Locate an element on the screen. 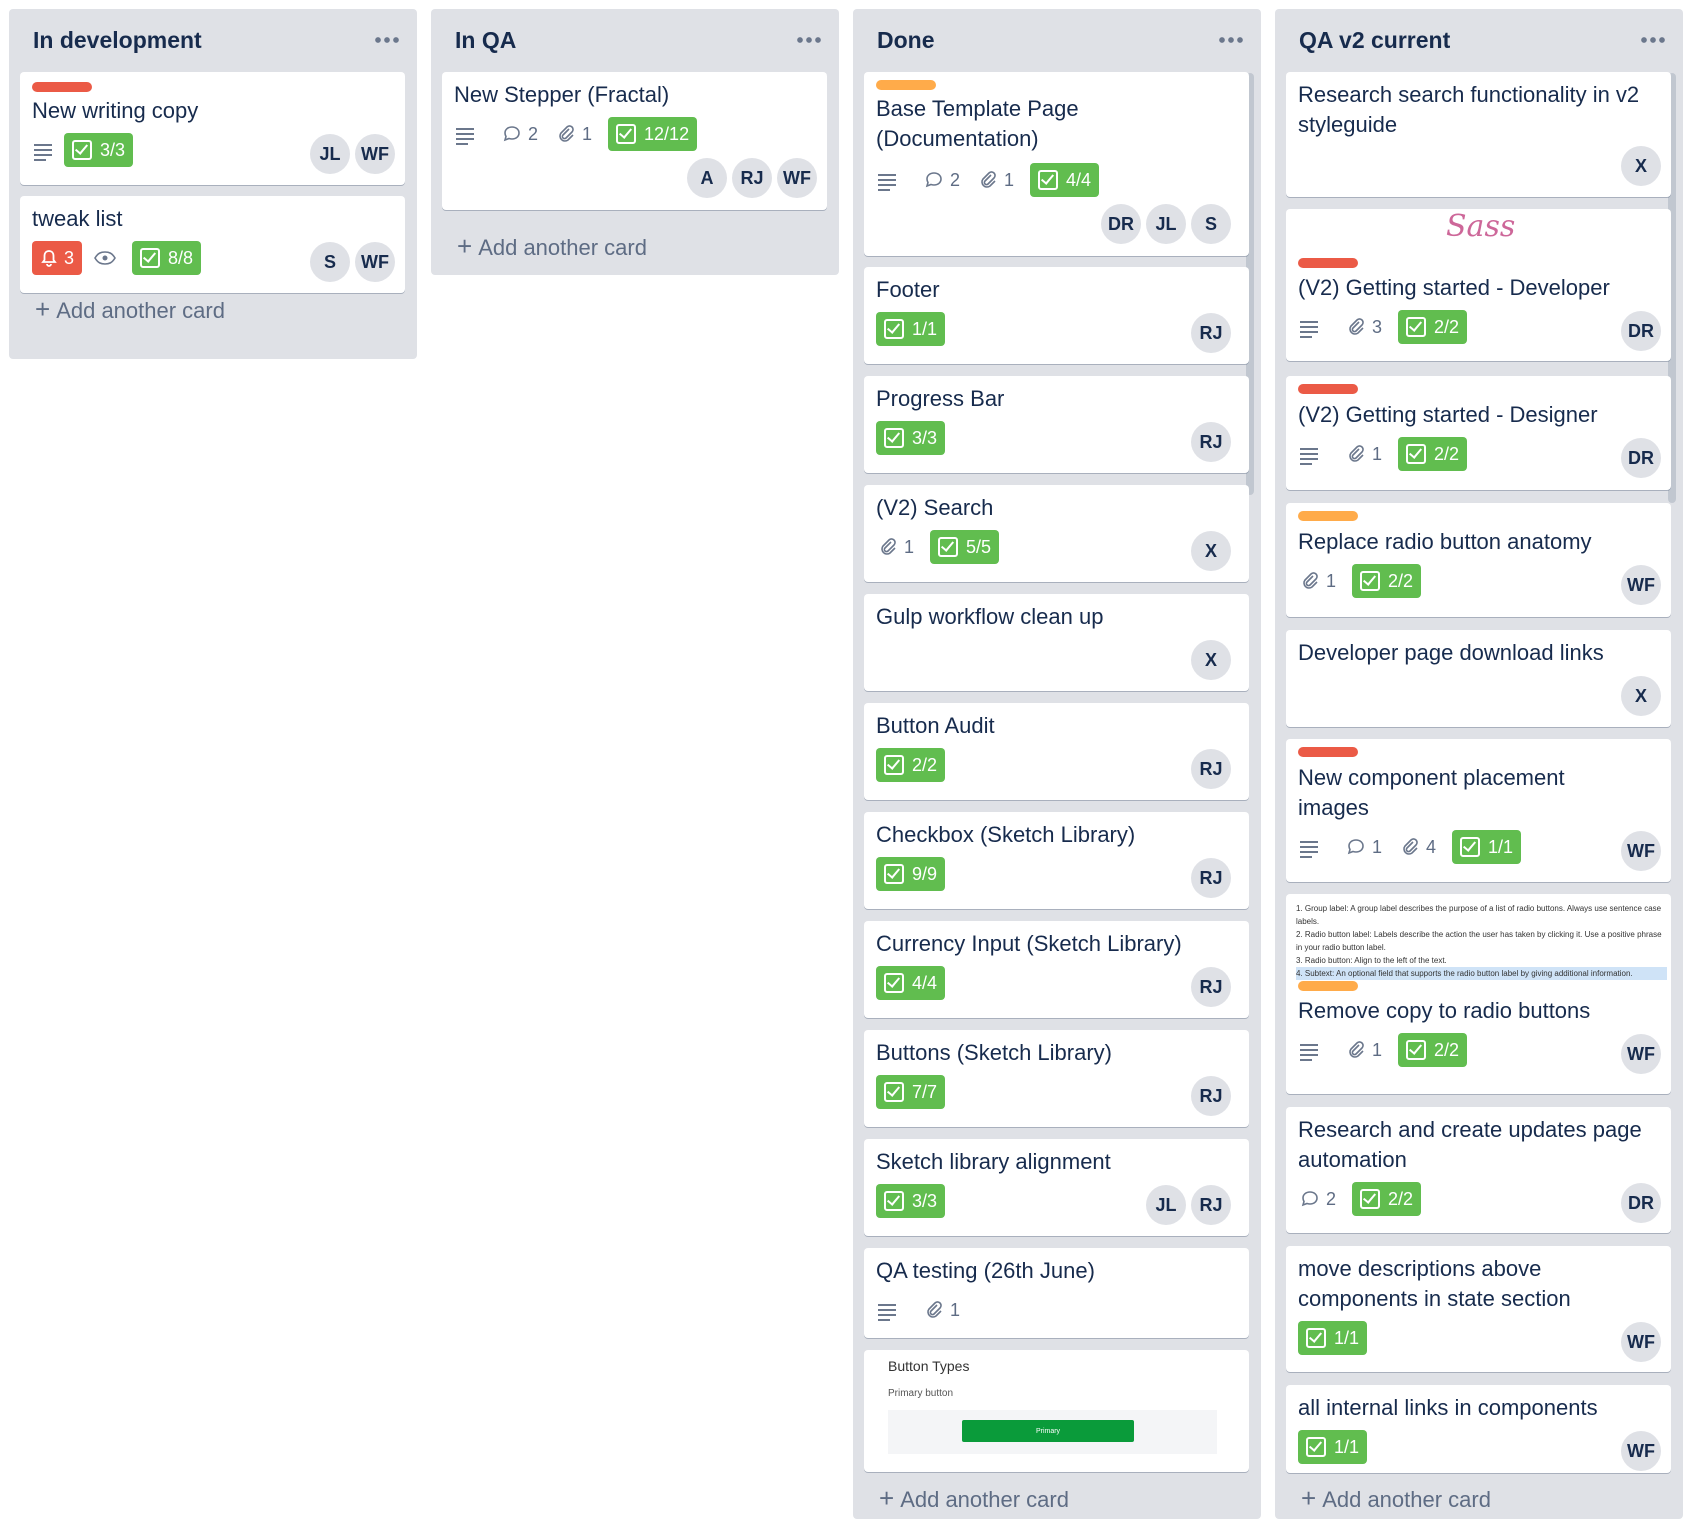  plus-icon: + is located at coordinates (43, 309).